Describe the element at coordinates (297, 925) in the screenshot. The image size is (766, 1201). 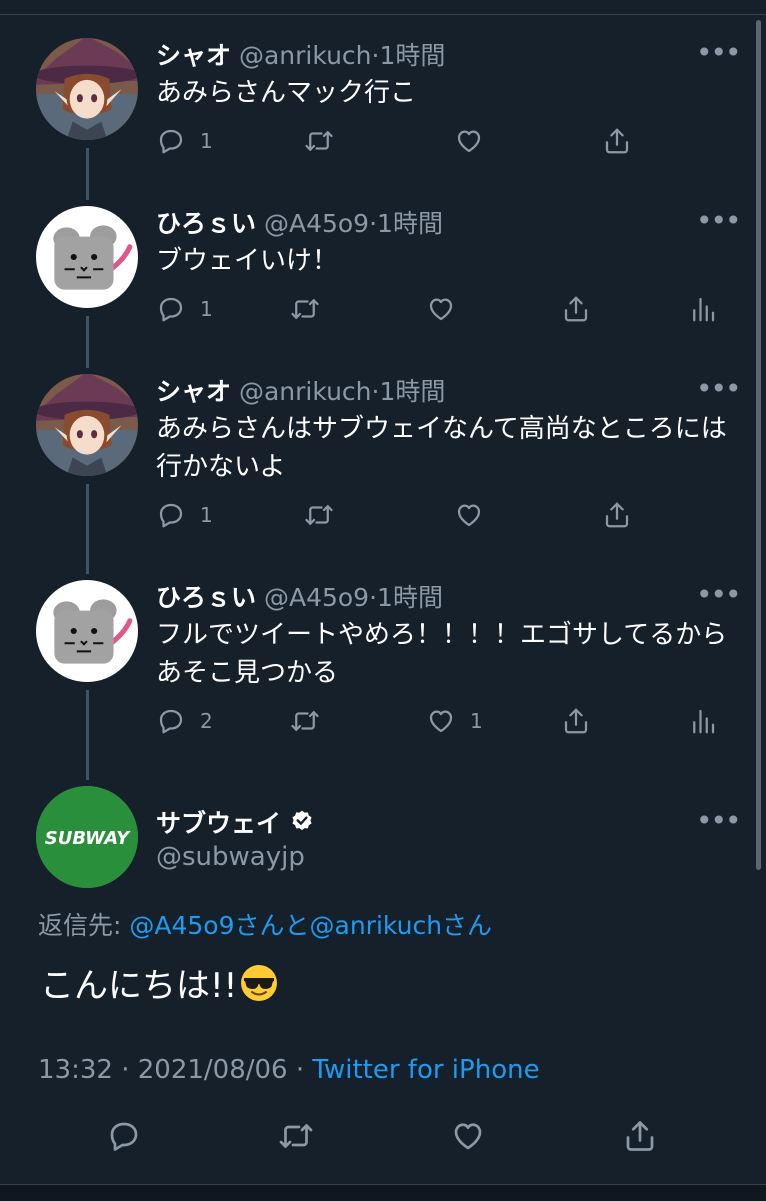
I see `reply-and: と` at that location.